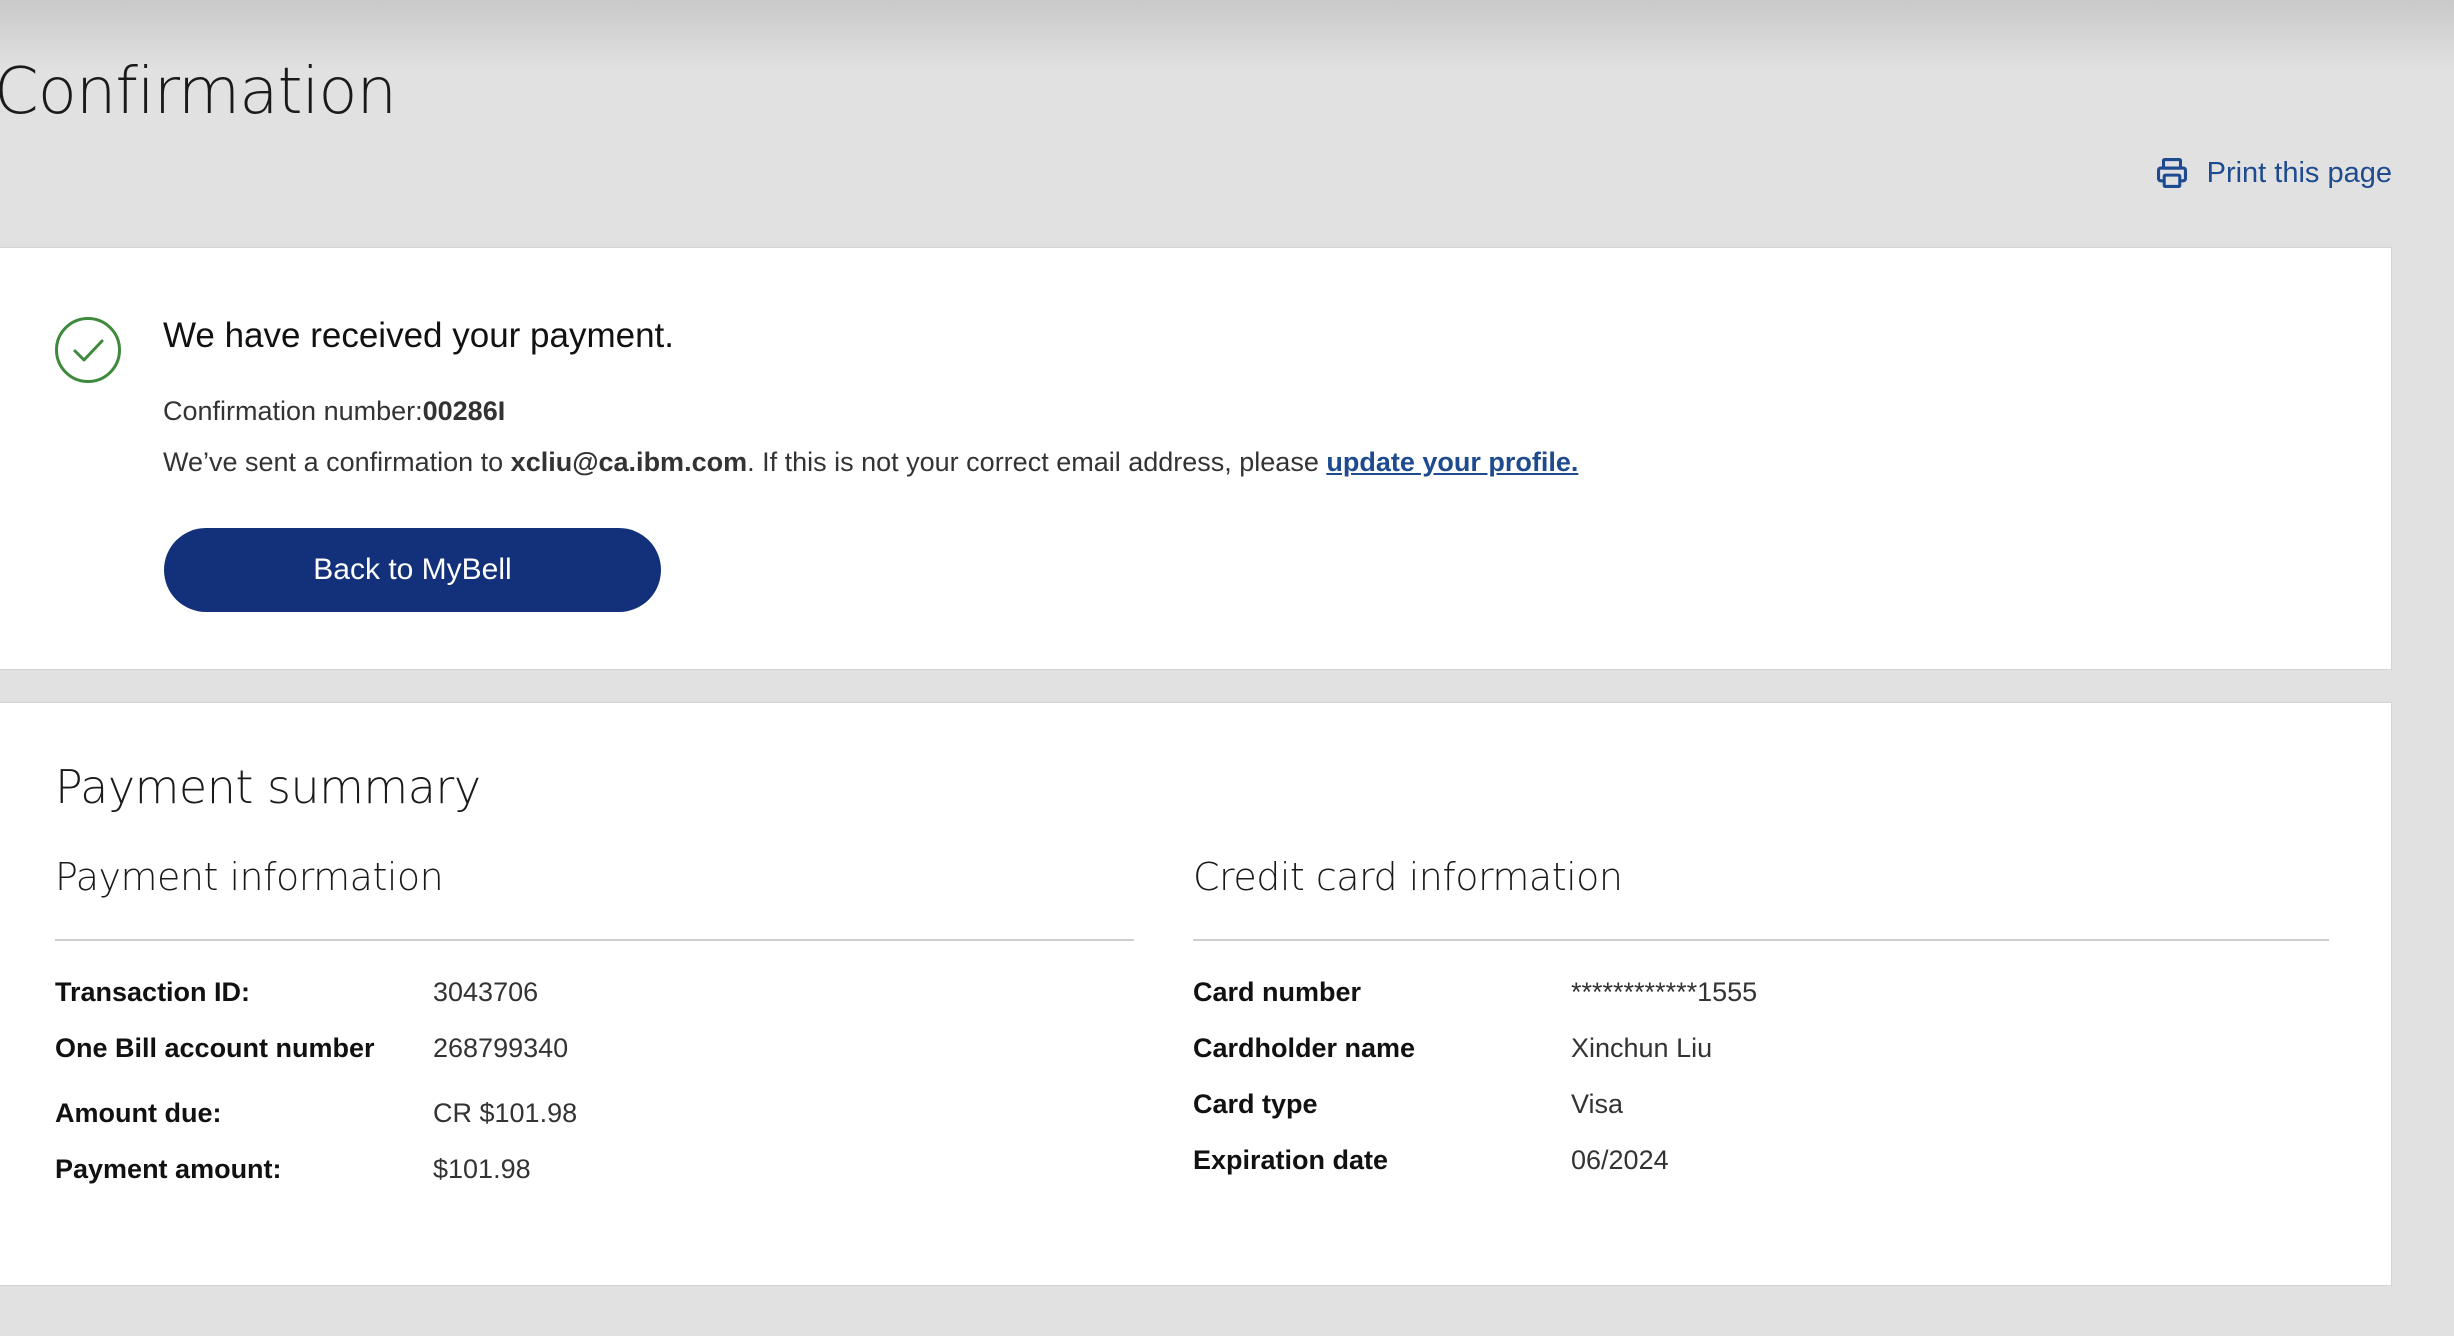 The height and width of the screenshot is (1336, 2454). Describe the element at coordinates (1642, 1048) in the screenshot. I see `cardholder-name-value: Xinchun Liu` at that location.